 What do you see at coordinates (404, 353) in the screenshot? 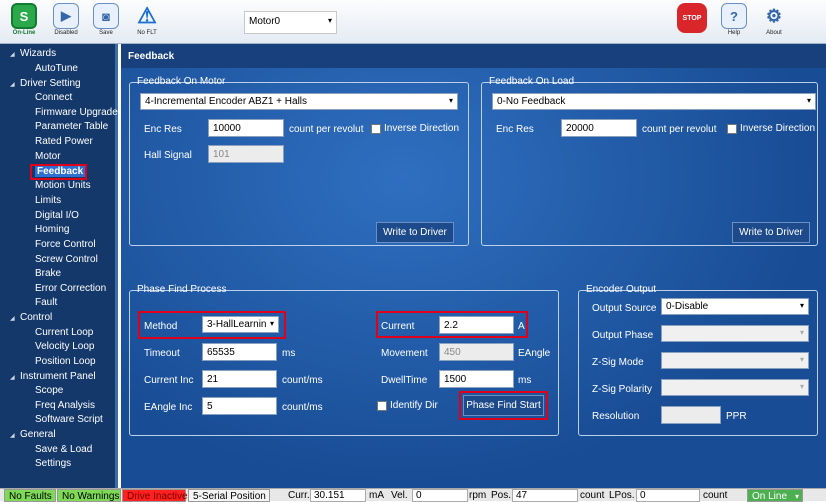
I see `movement-label: Movement` at bounding box center [404, 353].